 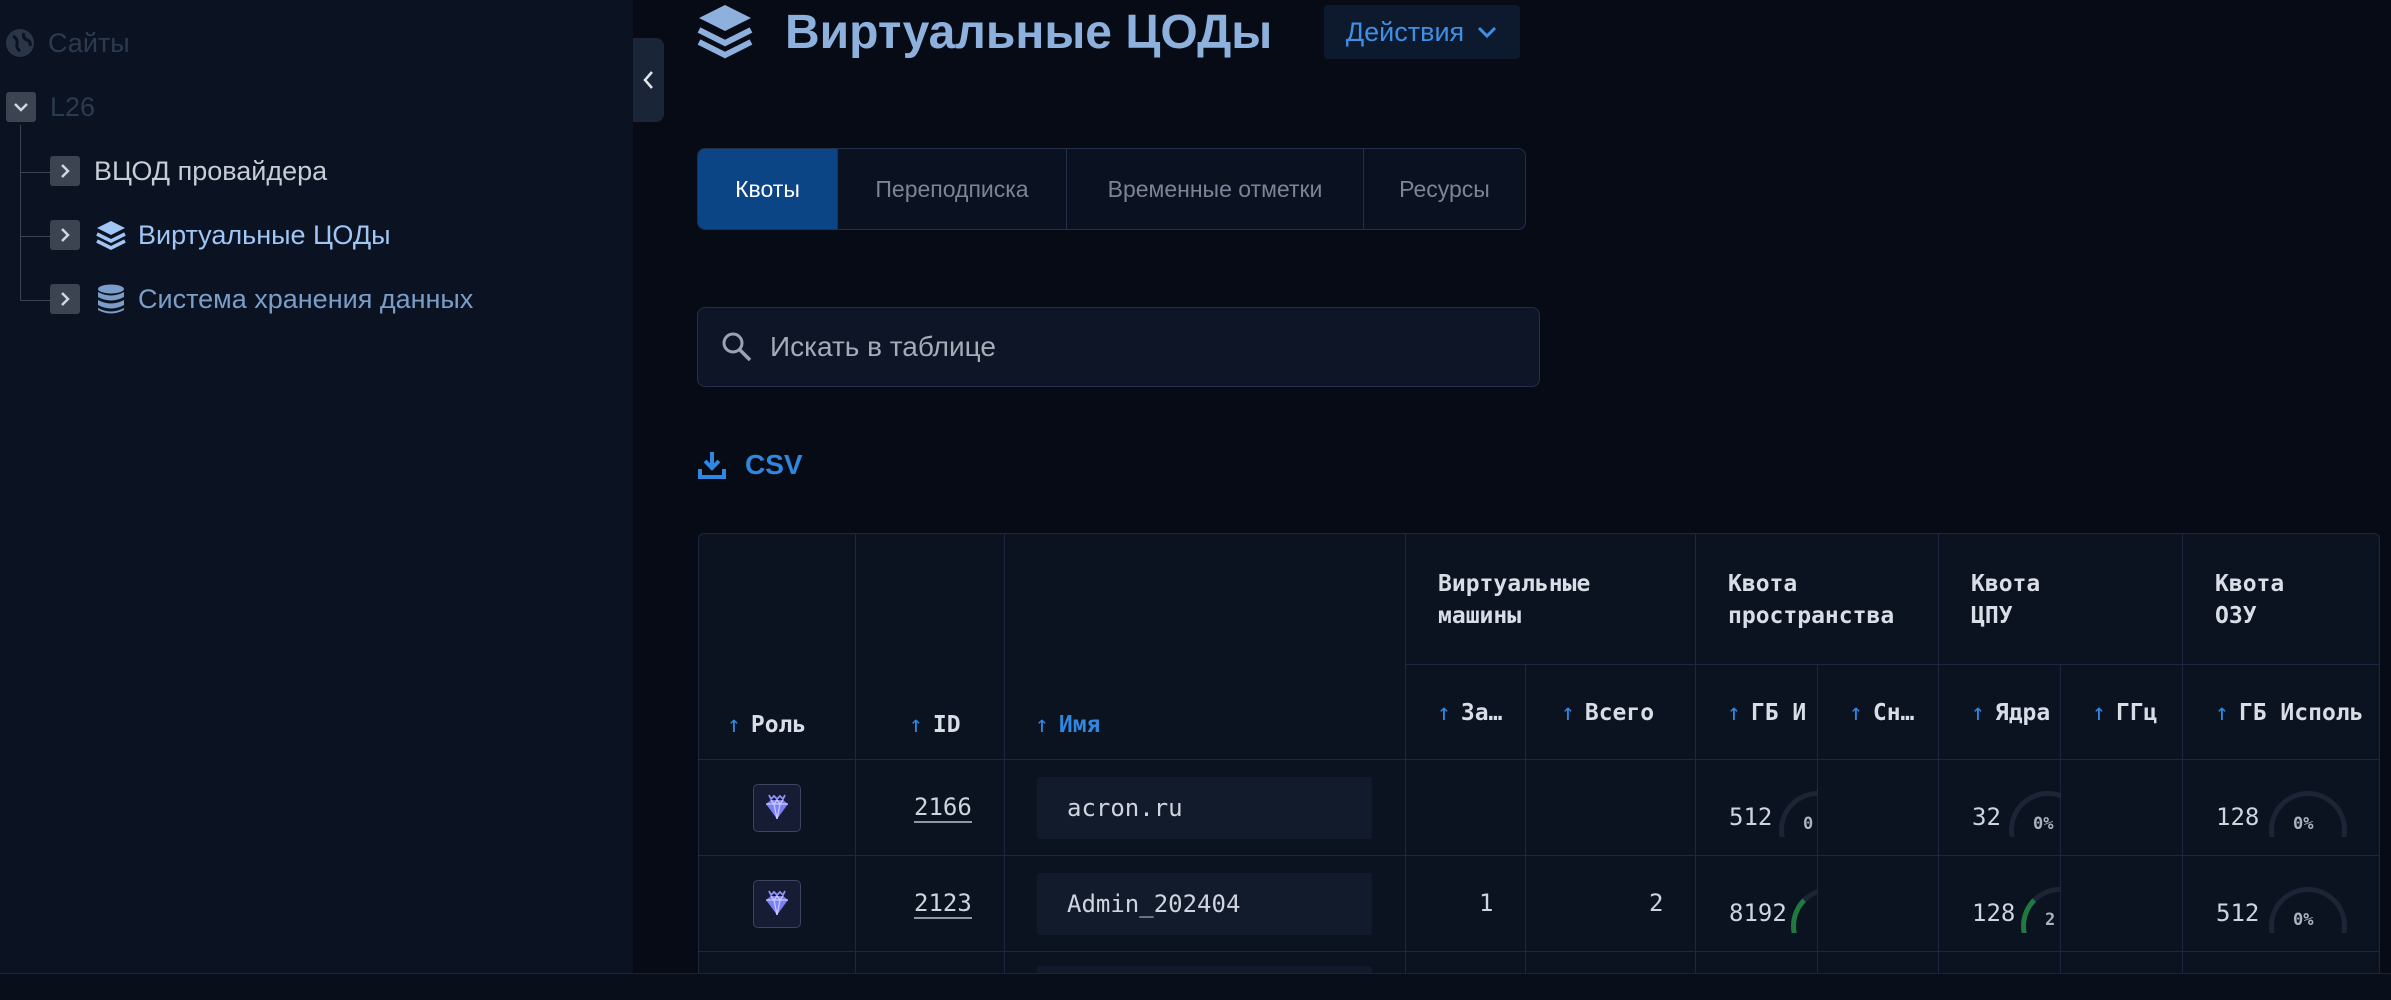 What do you see at coordinates (1405, 31) in the screenshot?
I see `actions-label: Действия` at bounding box center [1405, 31].